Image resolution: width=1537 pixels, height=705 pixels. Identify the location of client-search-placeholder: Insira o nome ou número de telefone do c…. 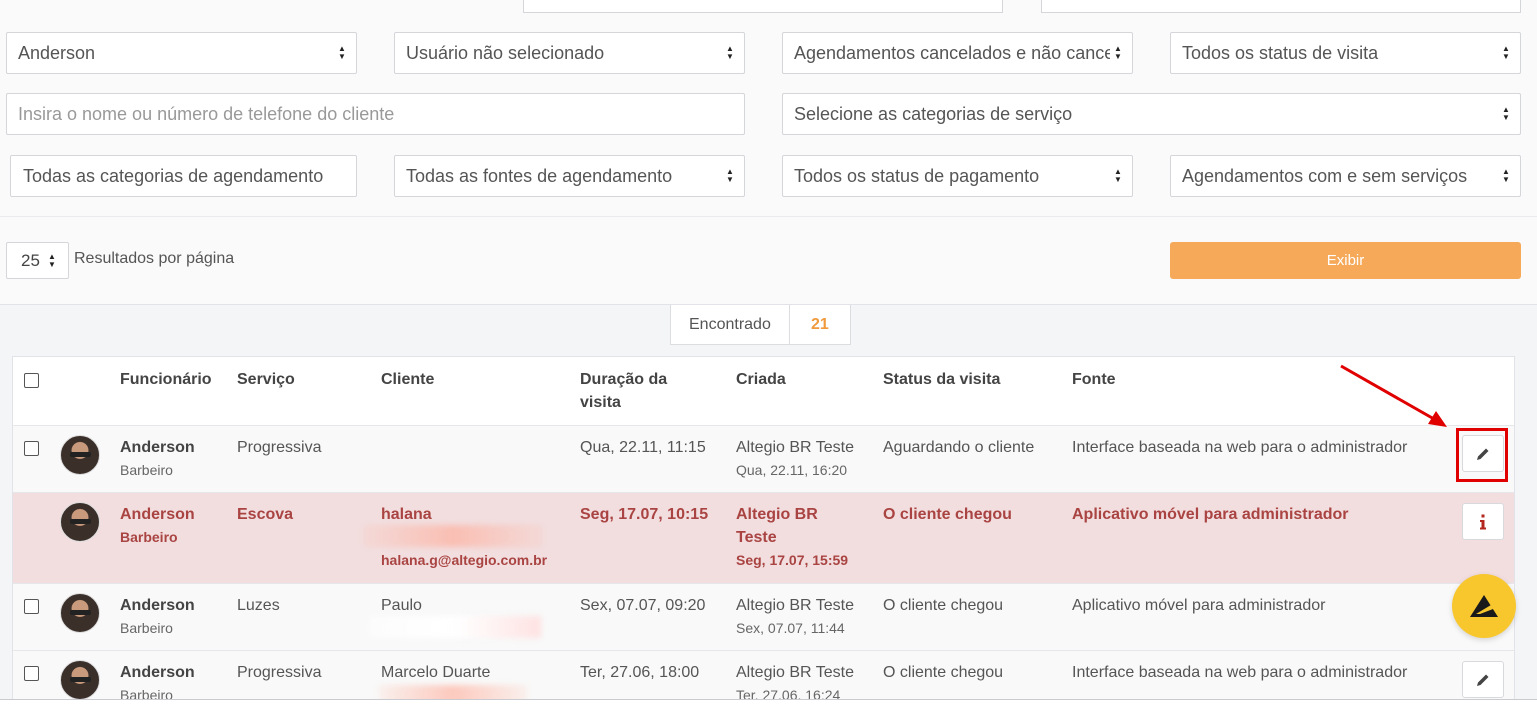
(206, 113).